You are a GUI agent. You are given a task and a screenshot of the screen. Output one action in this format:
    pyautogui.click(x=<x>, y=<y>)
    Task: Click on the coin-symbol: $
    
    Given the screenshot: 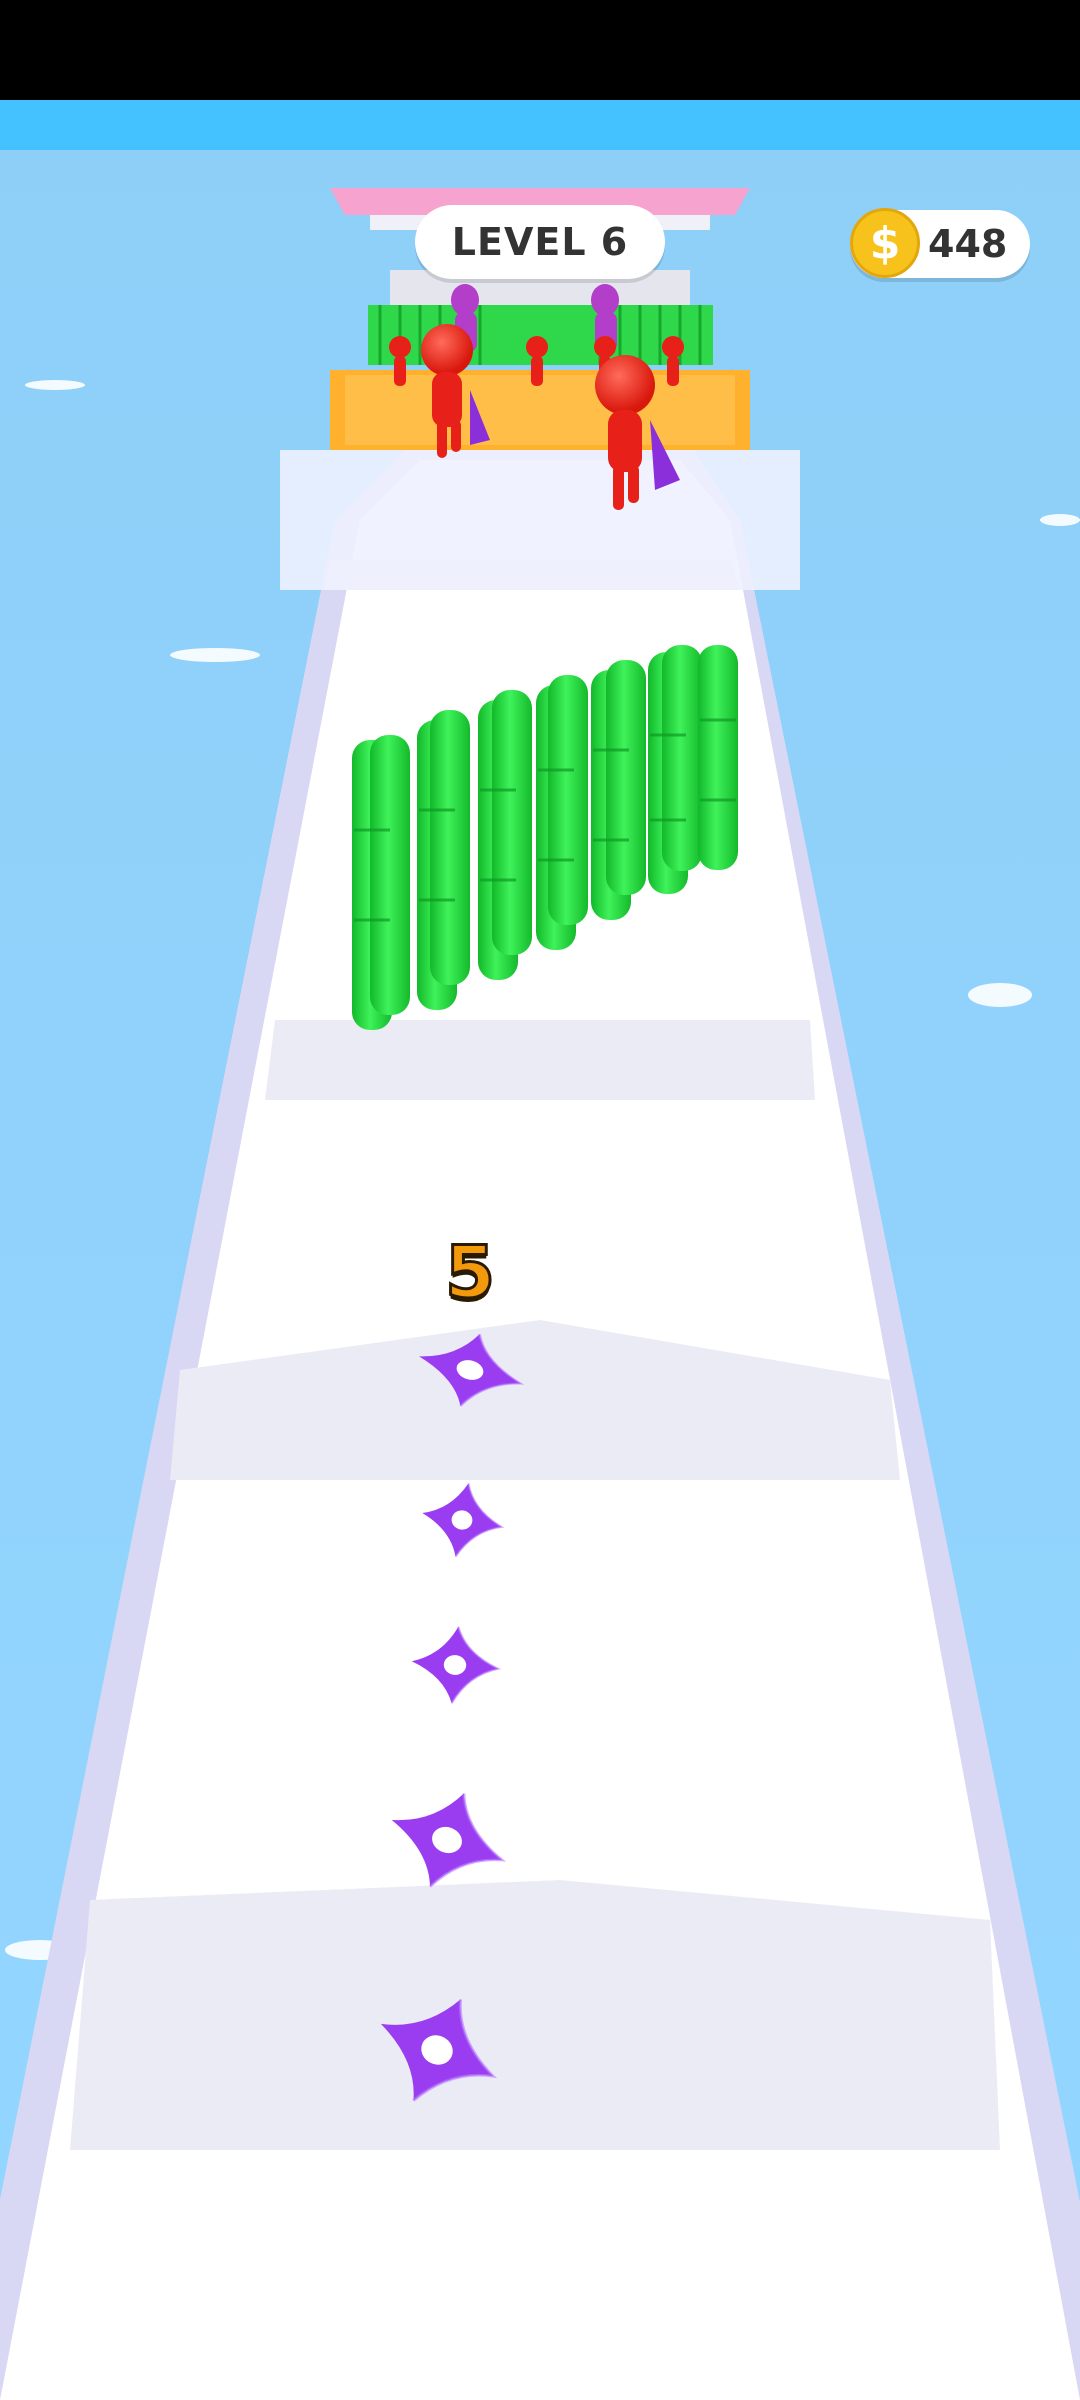 What is the action you would take?
    pyautogui.click(x=885, y=243)
    